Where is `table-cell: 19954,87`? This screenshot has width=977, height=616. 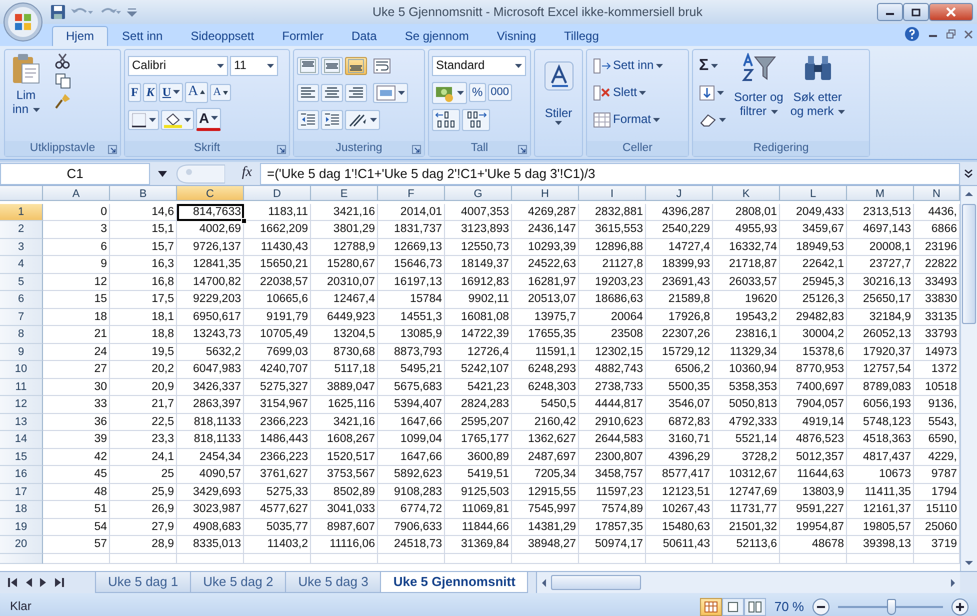
table-cell: 19954,87 is located at coordinates (813, 527).